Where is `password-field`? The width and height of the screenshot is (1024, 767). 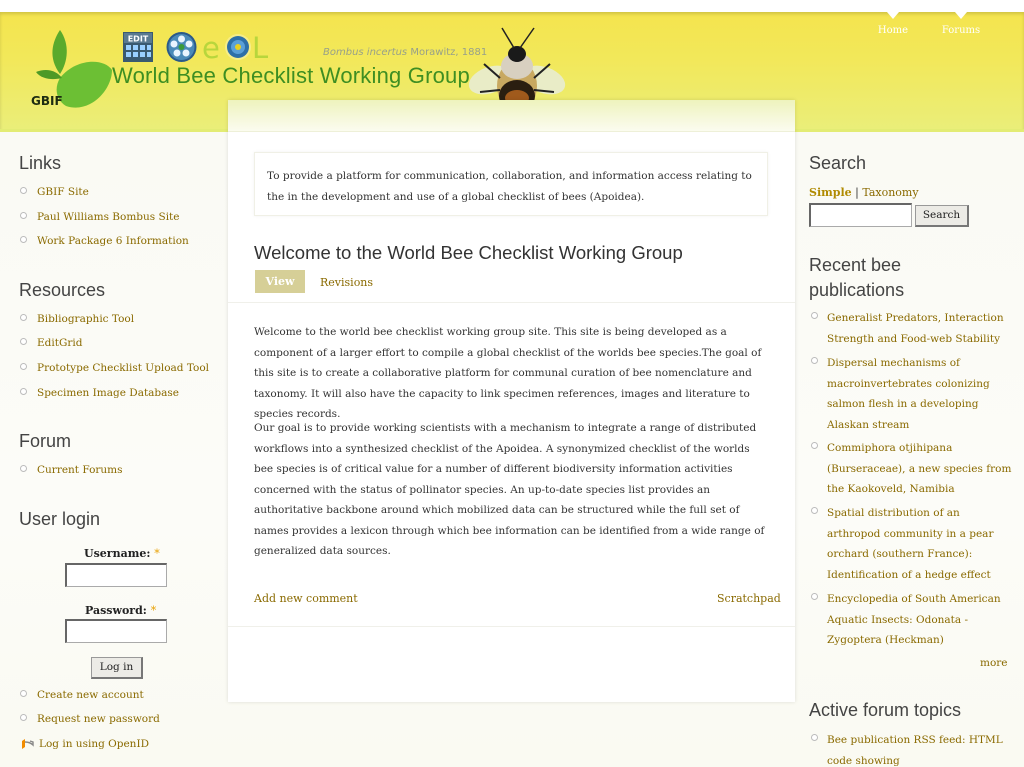
password-field is located at coordinates (116, 631).